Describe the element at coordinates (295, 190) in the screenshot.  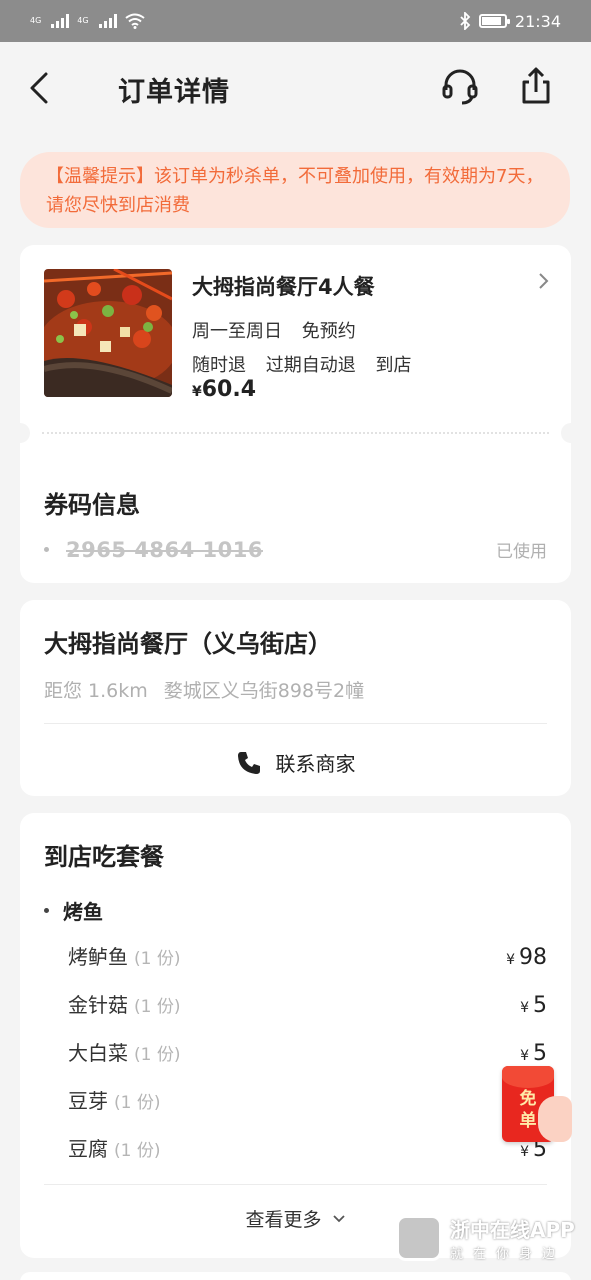
I see `tip-banner: 【温馨提示】该订单为秒杀单，不可叠加使用，有效期为7天，请您尽快到店消费` at that location.